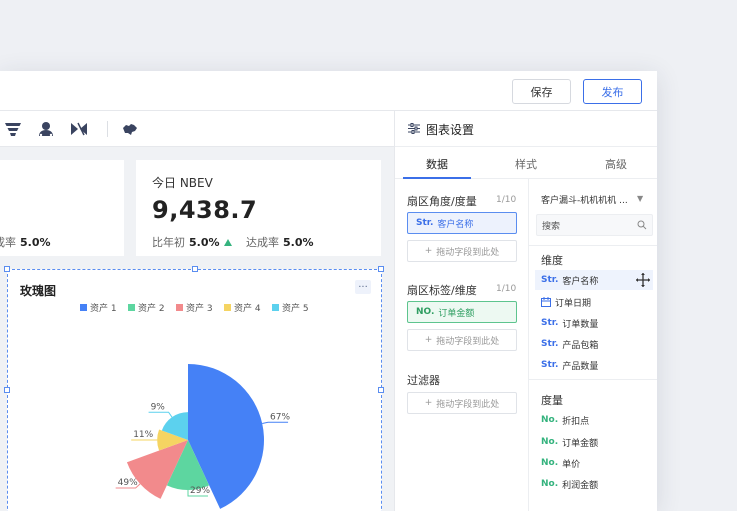 Image resolution: width=737 pixels, height=511 pixels. I want to click on tag-drop-zone: + 拖动字段到此处, so click(462, 340).